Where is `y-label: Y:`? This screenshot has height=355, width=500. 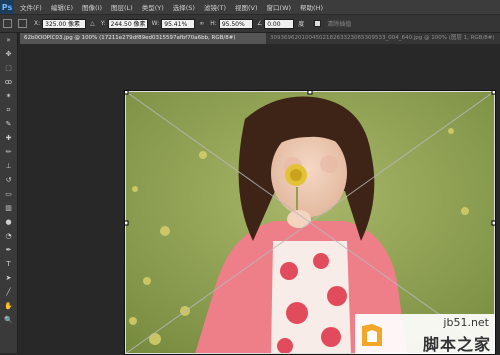 y-label: Y: is located at coordinates (103, 23).